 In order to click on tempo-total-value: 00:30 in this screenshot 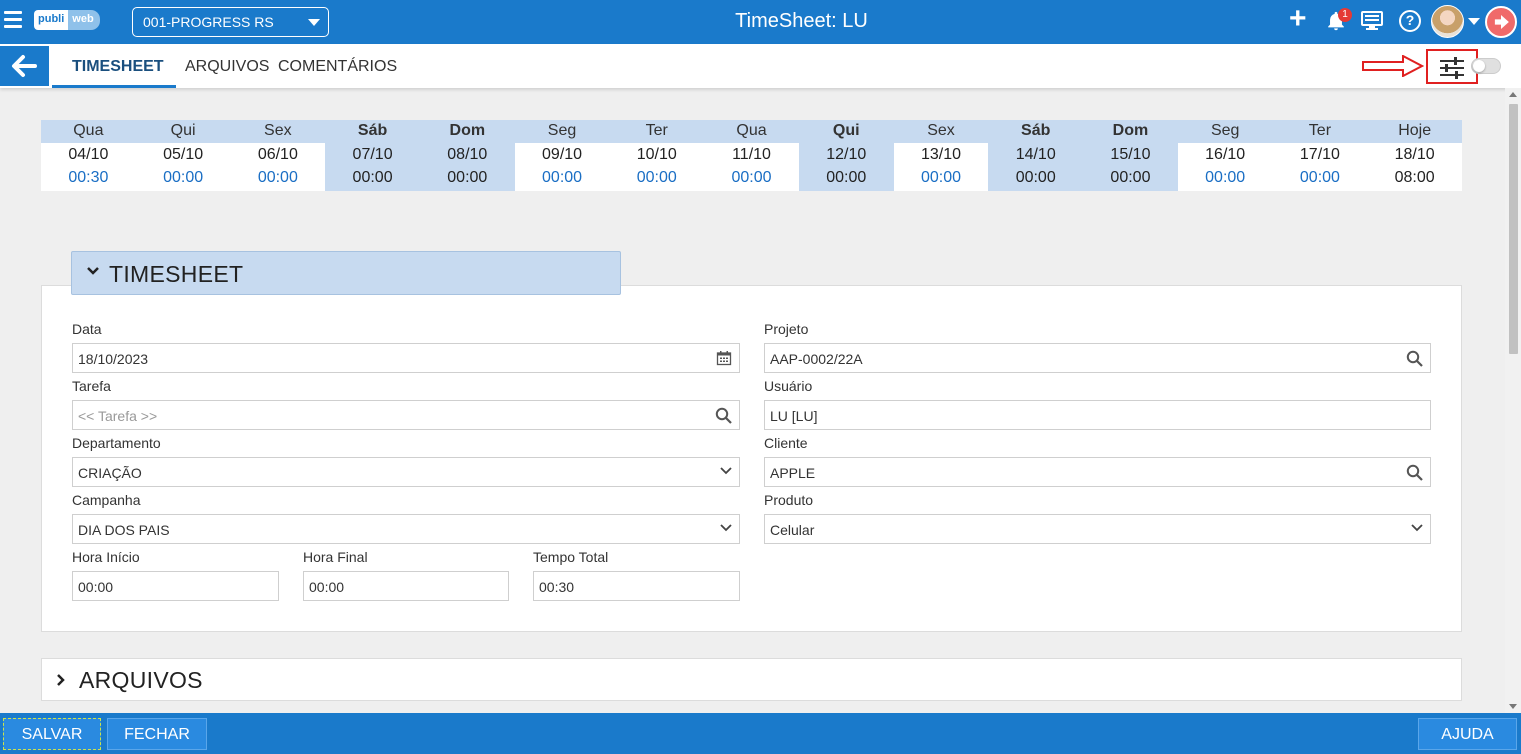, I will do `click(557, 587)`.